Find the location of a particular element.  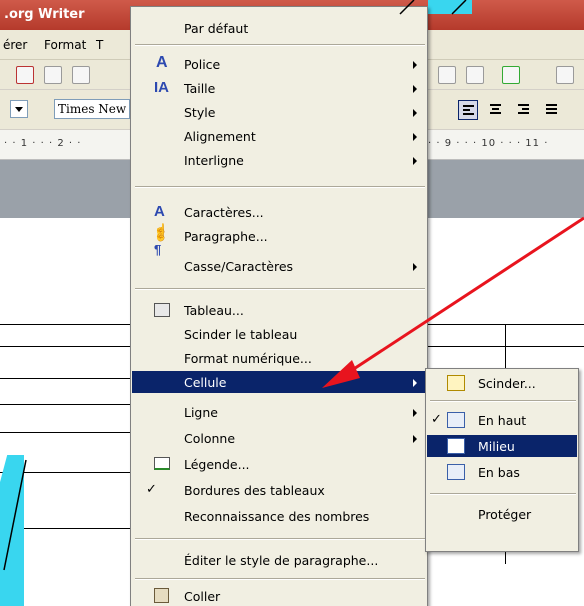

export-pdf-icon is located at coordinates (25, 75).